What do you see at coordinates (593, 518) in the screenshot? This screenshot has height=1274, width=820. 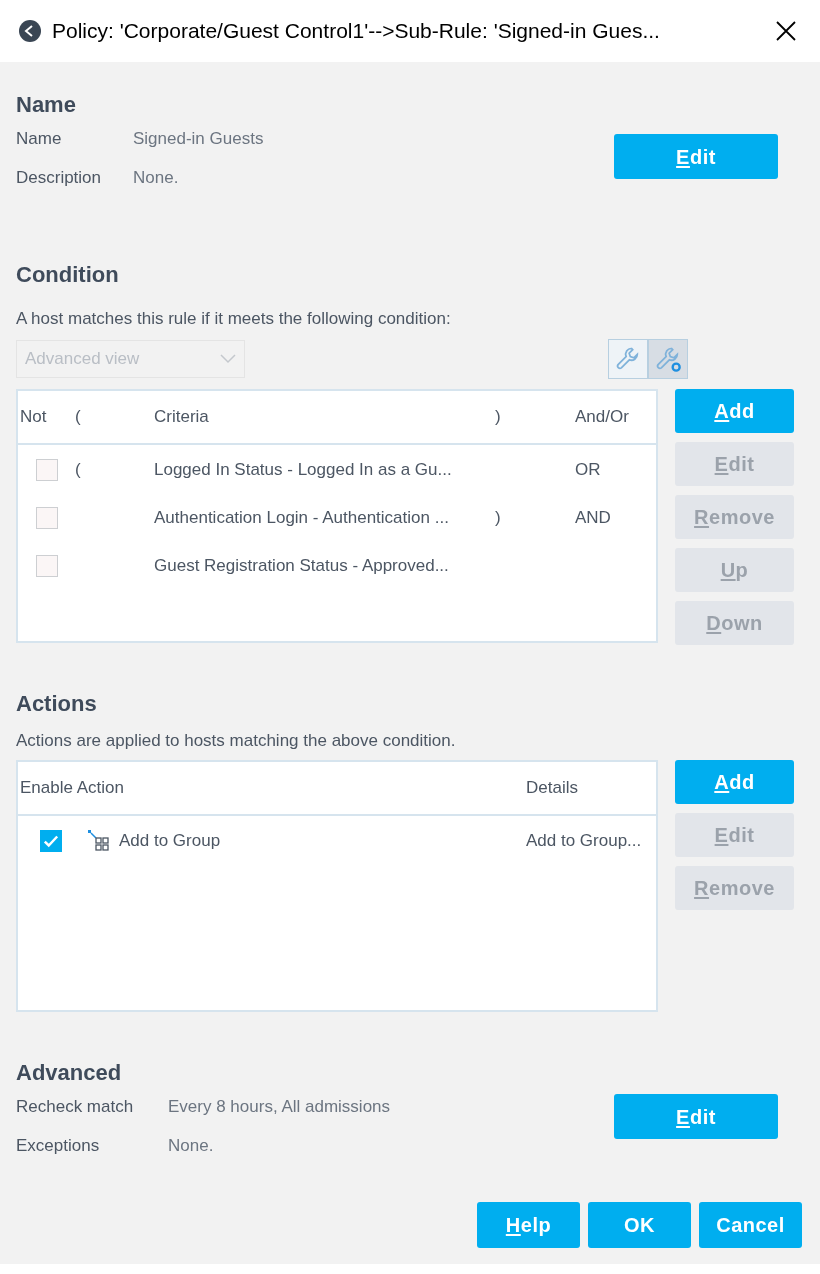 I see `table-cell: AND` at bounding box center [593, 518].